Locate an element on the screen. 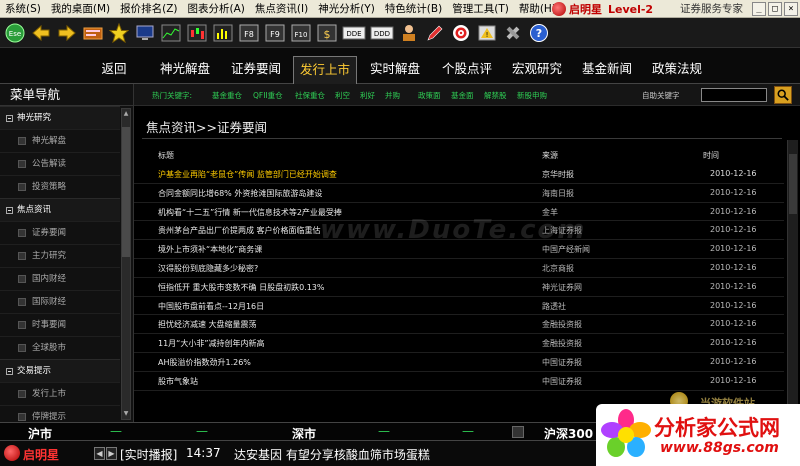 The height and width of the screenshot is (466, 800). table-row: 沪基金业再陷“老鼠仓”传闻 监管部门已经开始调查 京华时报 2010-12-16 is located at coordinates (459, 174).